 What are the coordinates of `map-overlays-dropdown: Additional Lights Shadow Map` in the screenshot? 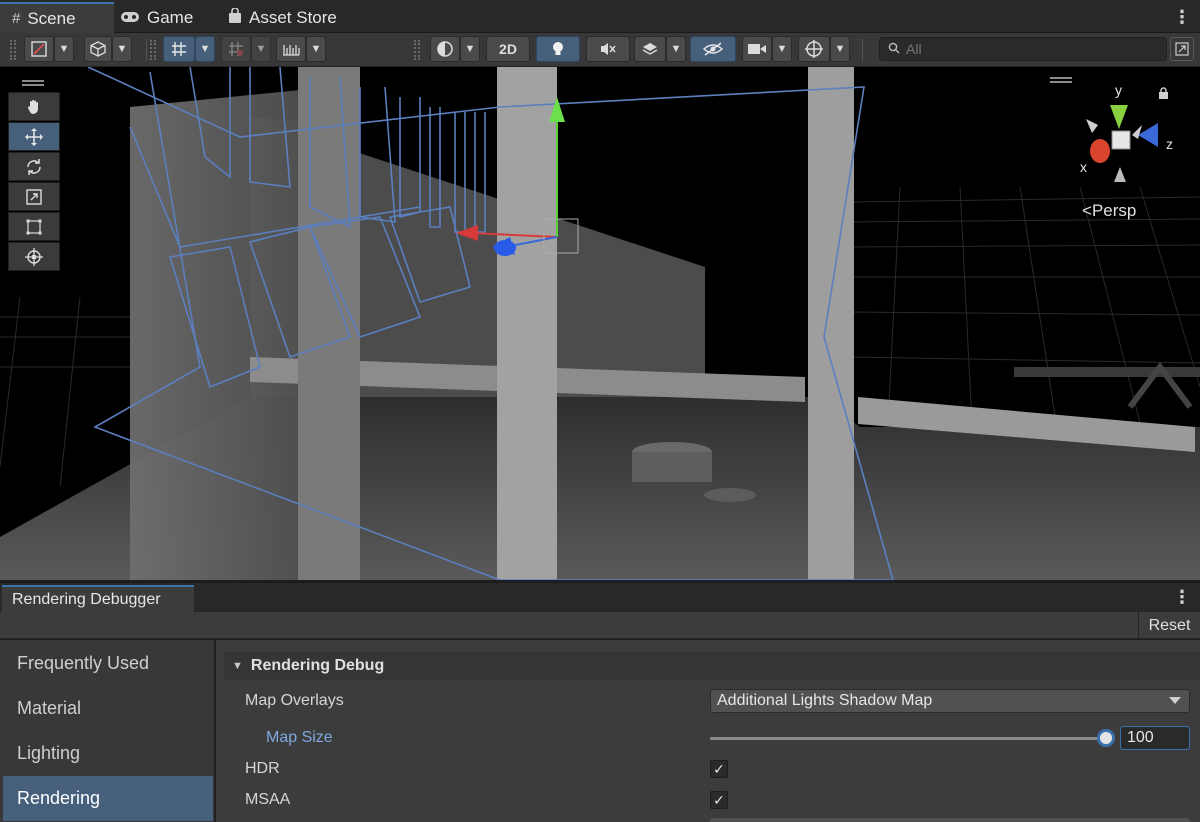 It's located at (950, 701).